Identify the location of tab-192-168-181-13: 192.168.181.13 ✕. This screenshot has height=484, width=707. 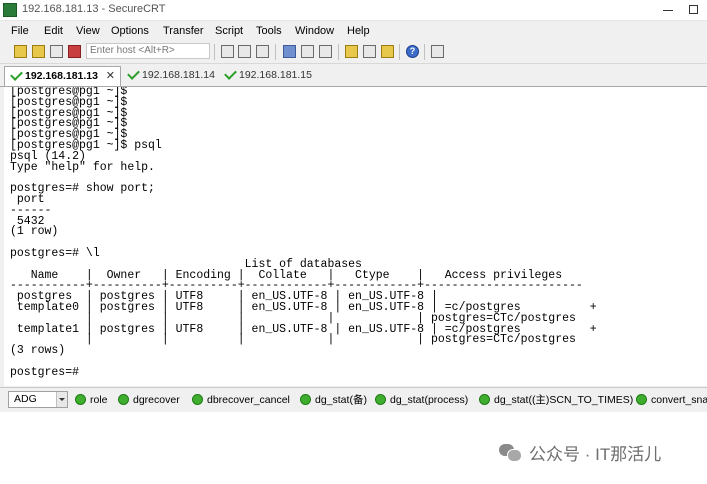
(62, 76).